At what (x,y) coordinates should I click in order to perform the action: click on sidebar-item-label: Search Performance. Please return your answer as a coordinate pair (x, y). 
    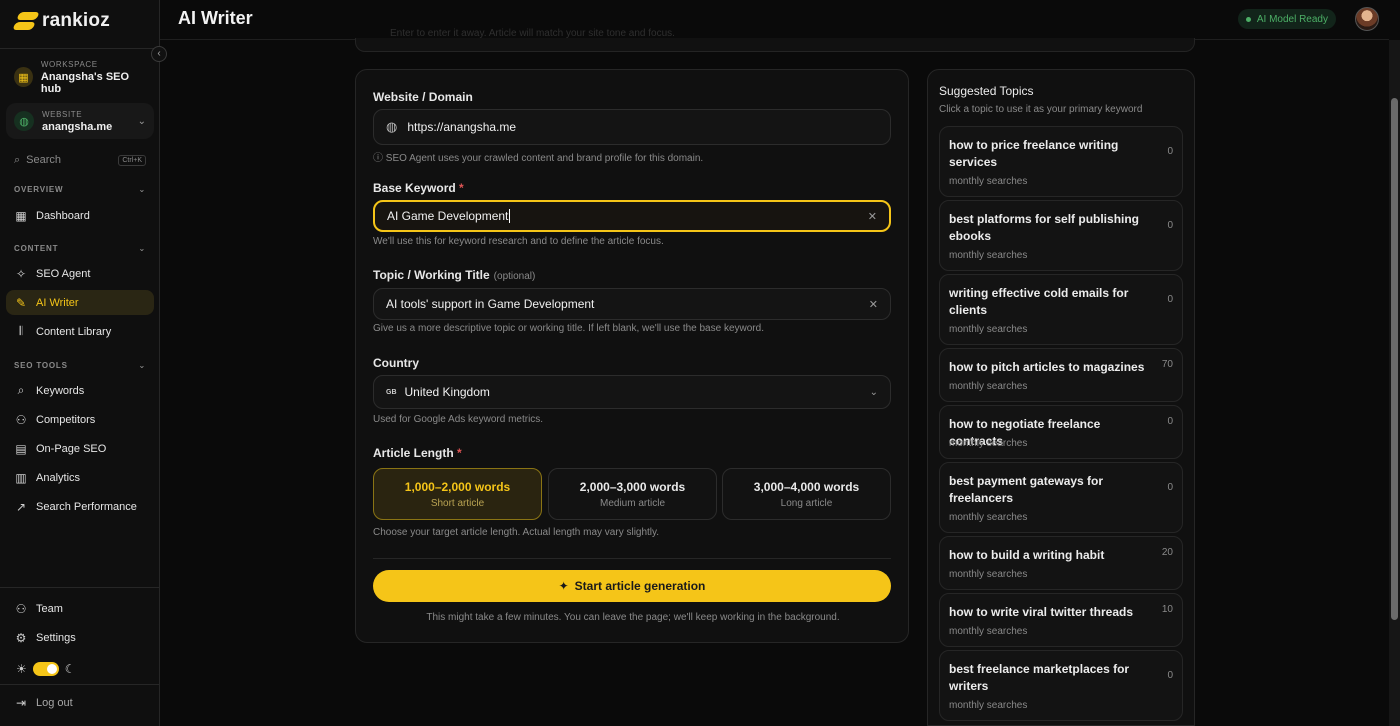
    Looking at the image, I should click on (86, 506).